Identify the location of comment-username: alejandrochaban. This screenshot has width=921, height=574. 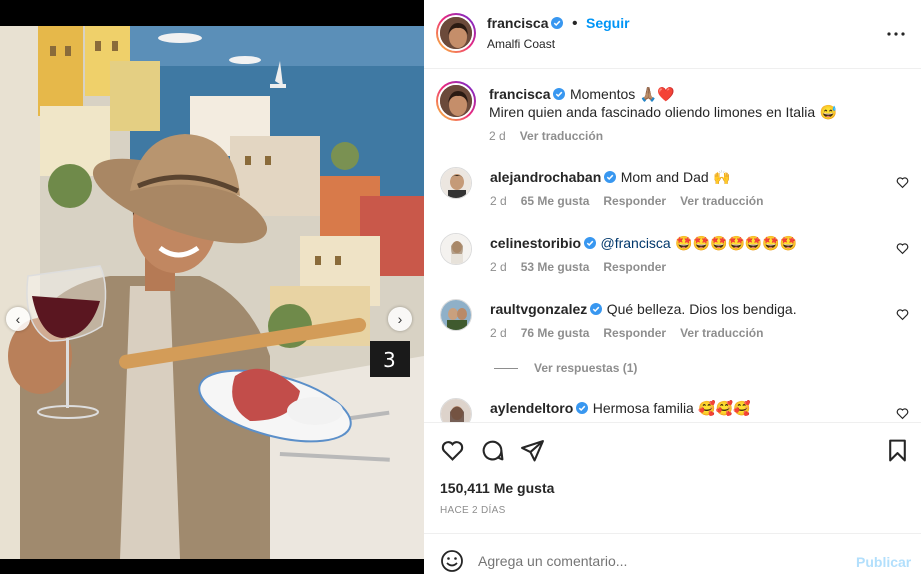
(545, 177).